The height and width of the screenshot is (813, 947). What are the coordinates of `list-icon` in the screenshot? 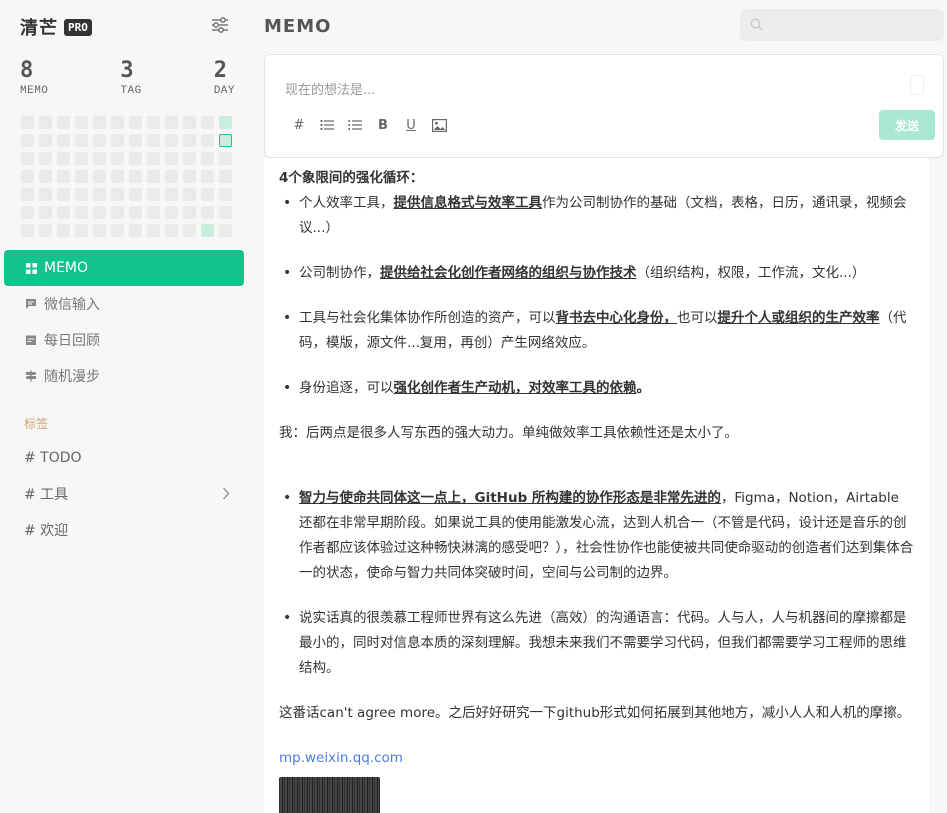 It's located at (327, 125).